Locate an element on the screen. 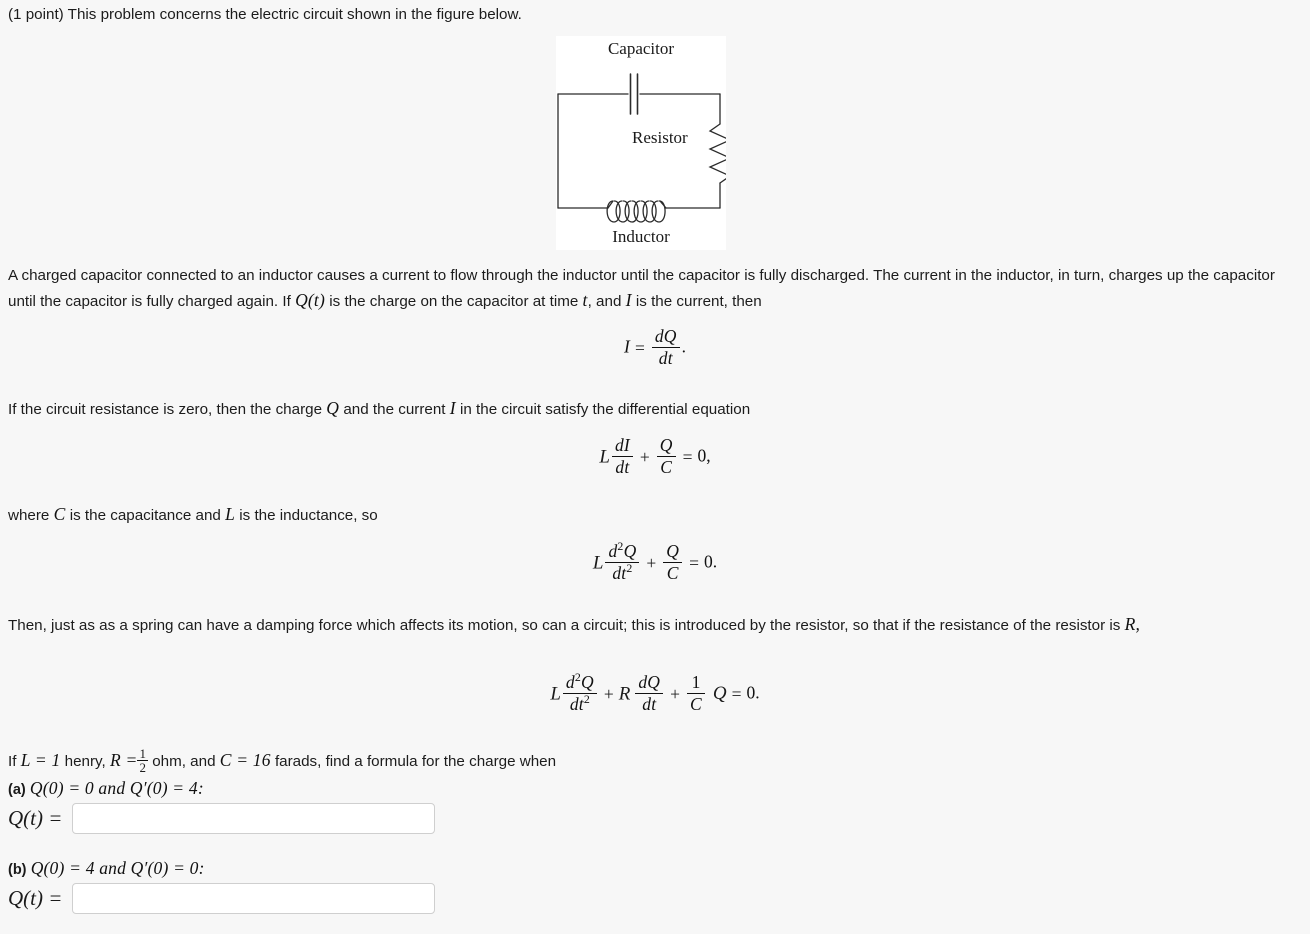 Image resolution: width=1310 pixels, height=934 pixels. eq4-coefficient-r: R is located at coordinates (624, 694).